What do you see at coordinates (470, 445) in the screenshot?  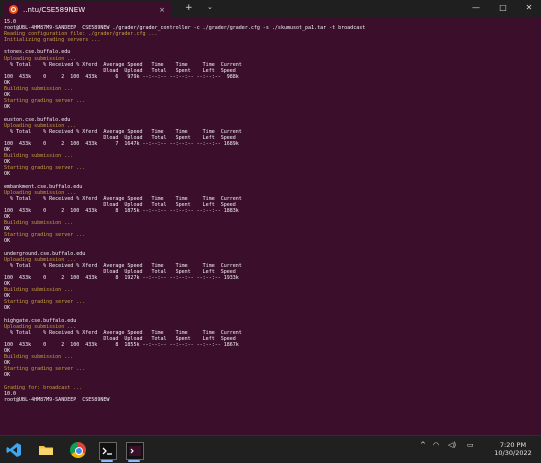 I see `battery-icon: ▭` at bounding box center [470, 445].